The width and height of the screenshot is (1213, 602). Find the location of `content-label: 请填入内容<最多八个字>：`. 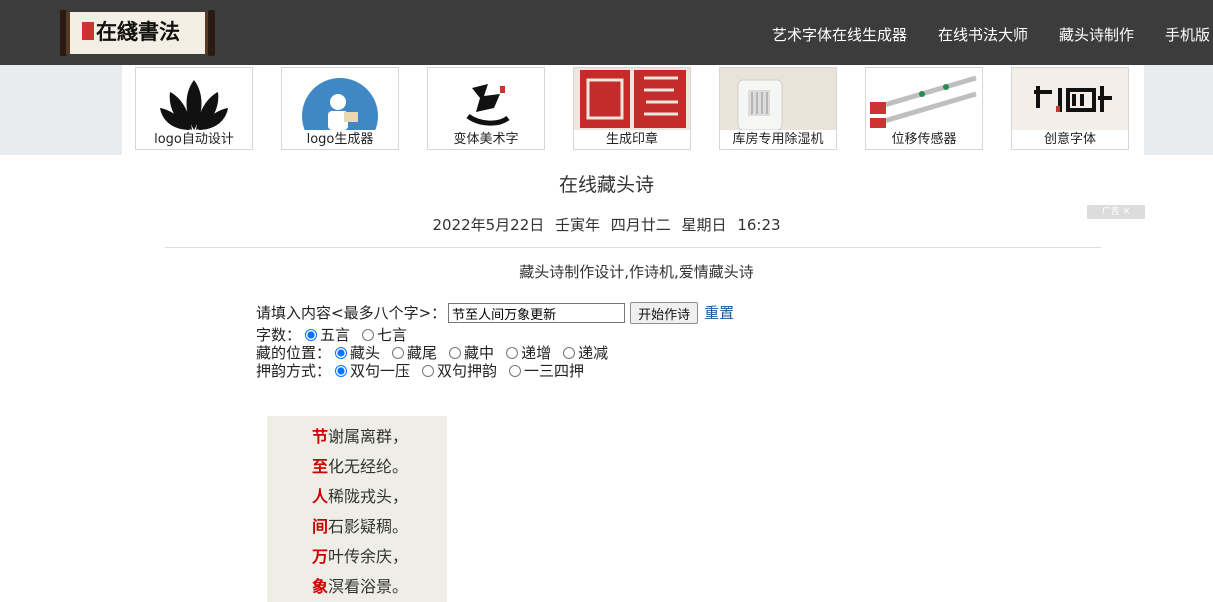

content-label: 请填入内容<最多八个字>： is located at coordinates (351, 313).